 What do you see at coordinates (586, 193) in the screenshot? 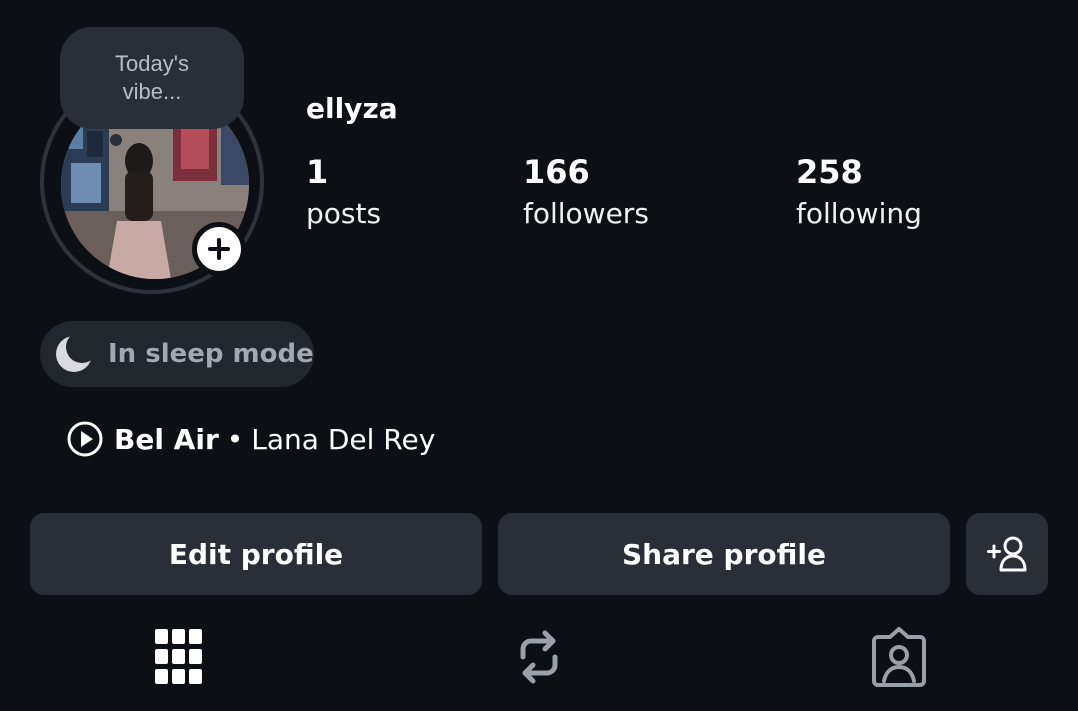
I see `stat-followers: 166 followers` at bounding box center [586, 193].